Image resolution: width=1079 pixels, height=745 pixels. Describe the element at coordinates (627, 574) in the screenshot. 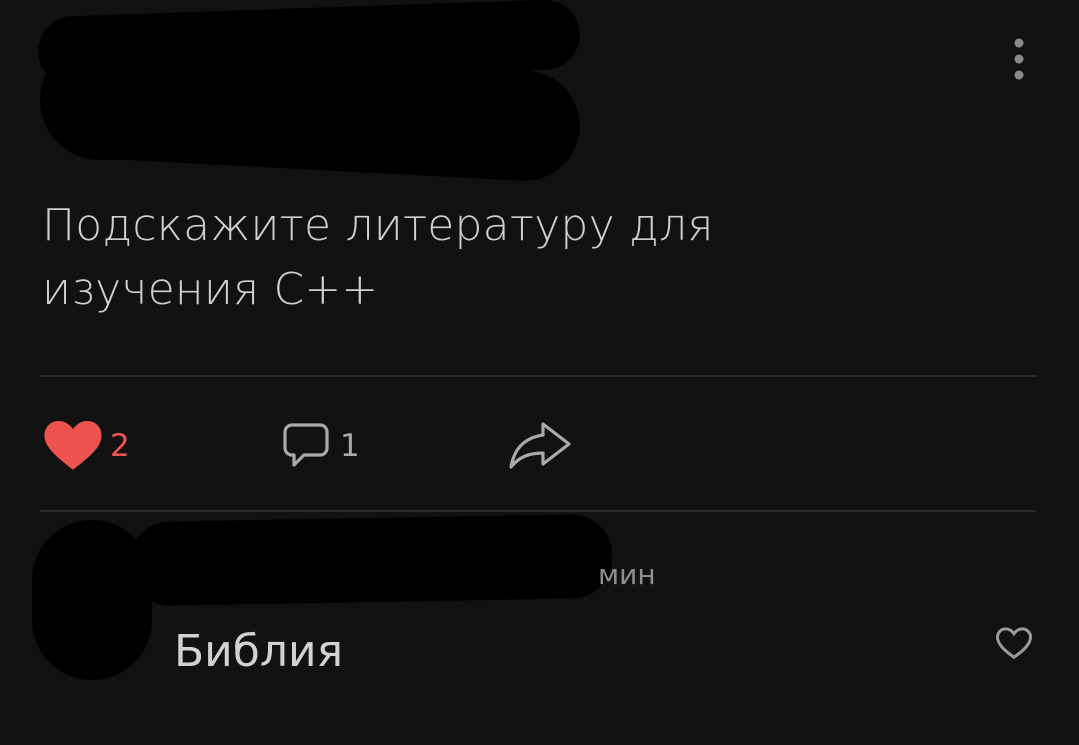

I see `comment-time: мин` at that location.